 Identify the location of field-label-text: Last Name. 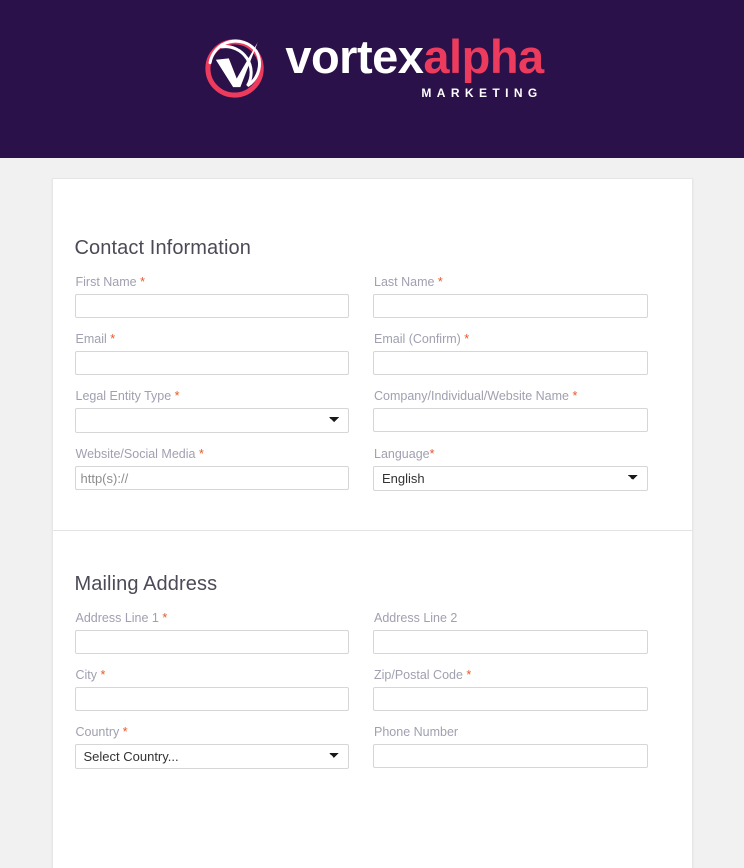
(404, 282).